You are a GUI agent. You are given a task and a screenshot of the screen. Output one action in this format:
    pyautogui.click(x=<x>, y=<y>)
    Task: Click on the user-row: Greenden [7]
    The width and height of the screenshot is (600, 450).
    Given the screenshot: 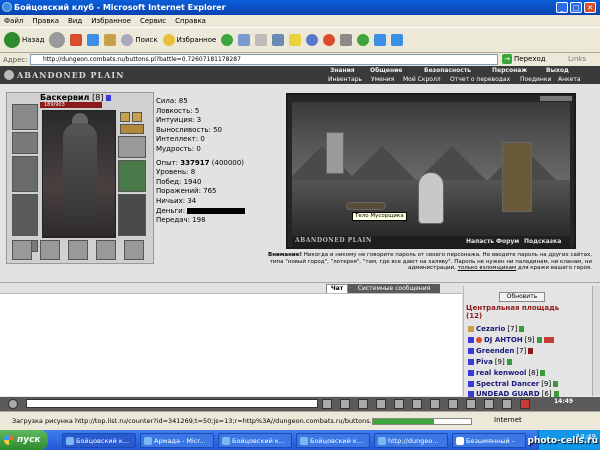 What is the action you would take?
    pyautogui.click(x=501, y=351)
    